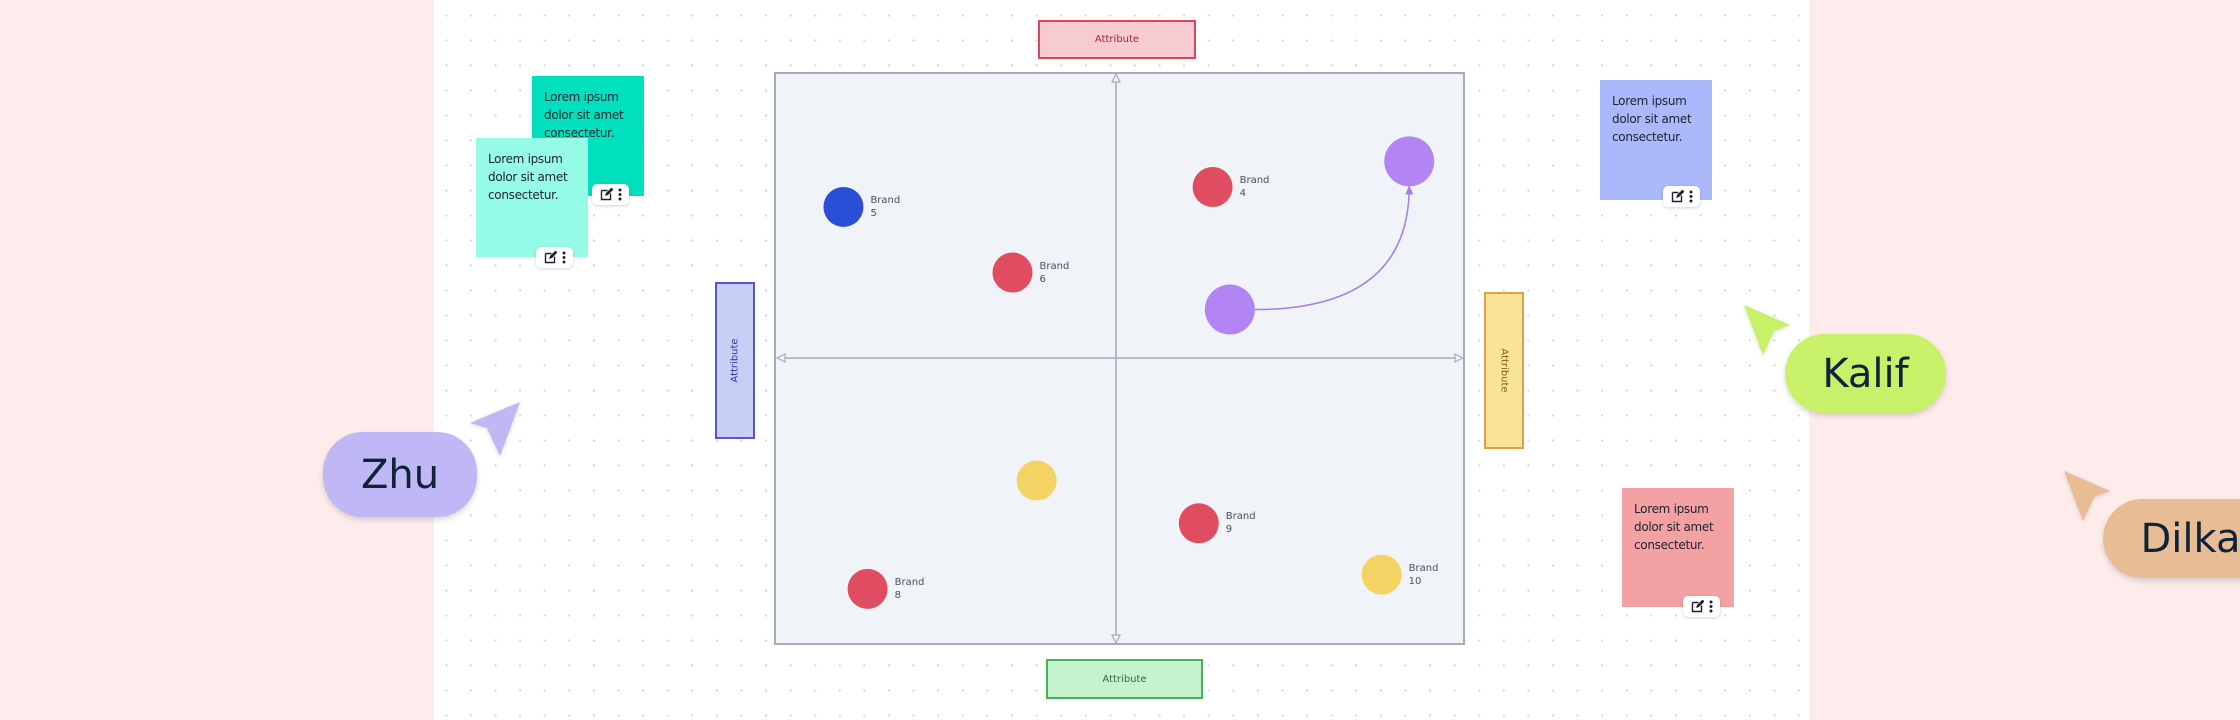 The height and width of the screenshot is (720, 2240). Describe the element at coordinates (1424, 575) in the screenshot. I see `brand-label: Brand 10` at that location.